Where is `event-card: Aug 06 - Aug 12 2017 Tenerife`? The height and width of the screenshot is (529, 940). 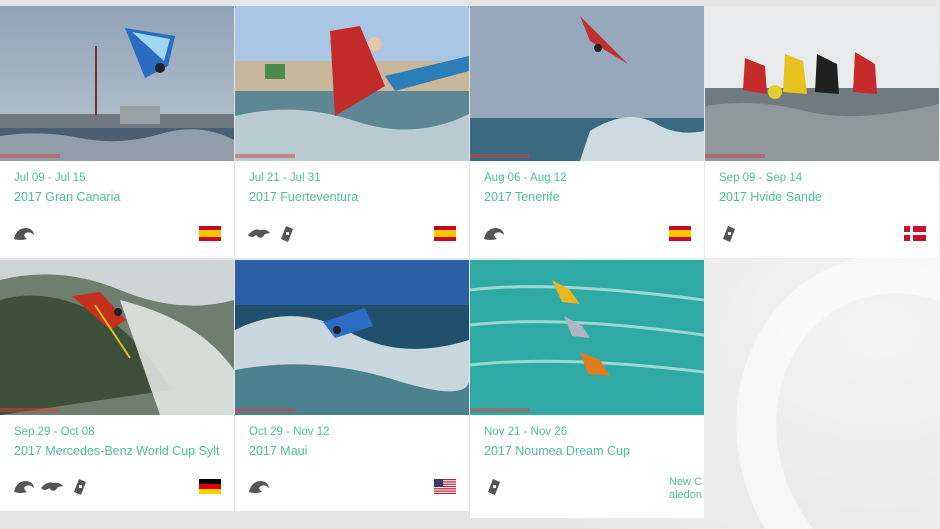
event-card: Aug 06 - Aug 12 2017 Tenerife is located at coordinates (587, 132).